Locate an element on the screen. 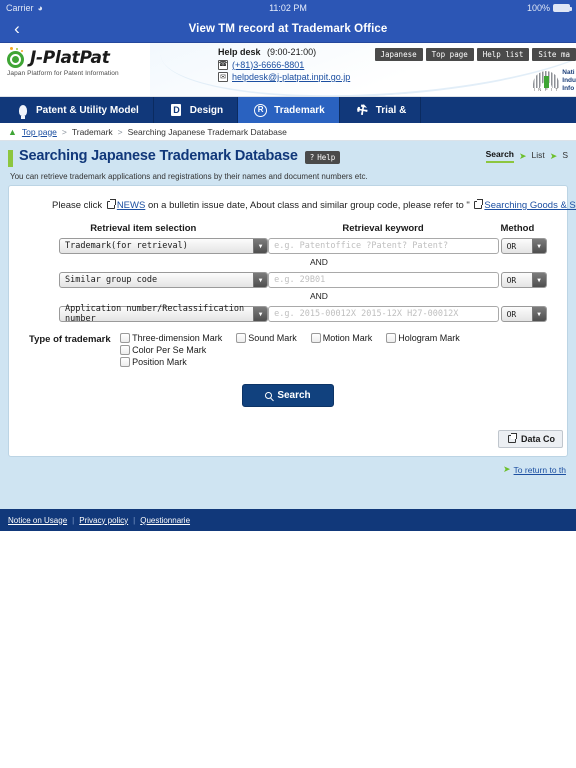 Image resolution: width=576 pixels, height=768 pixels. step-detail: S is located at coordinates (565, 156).